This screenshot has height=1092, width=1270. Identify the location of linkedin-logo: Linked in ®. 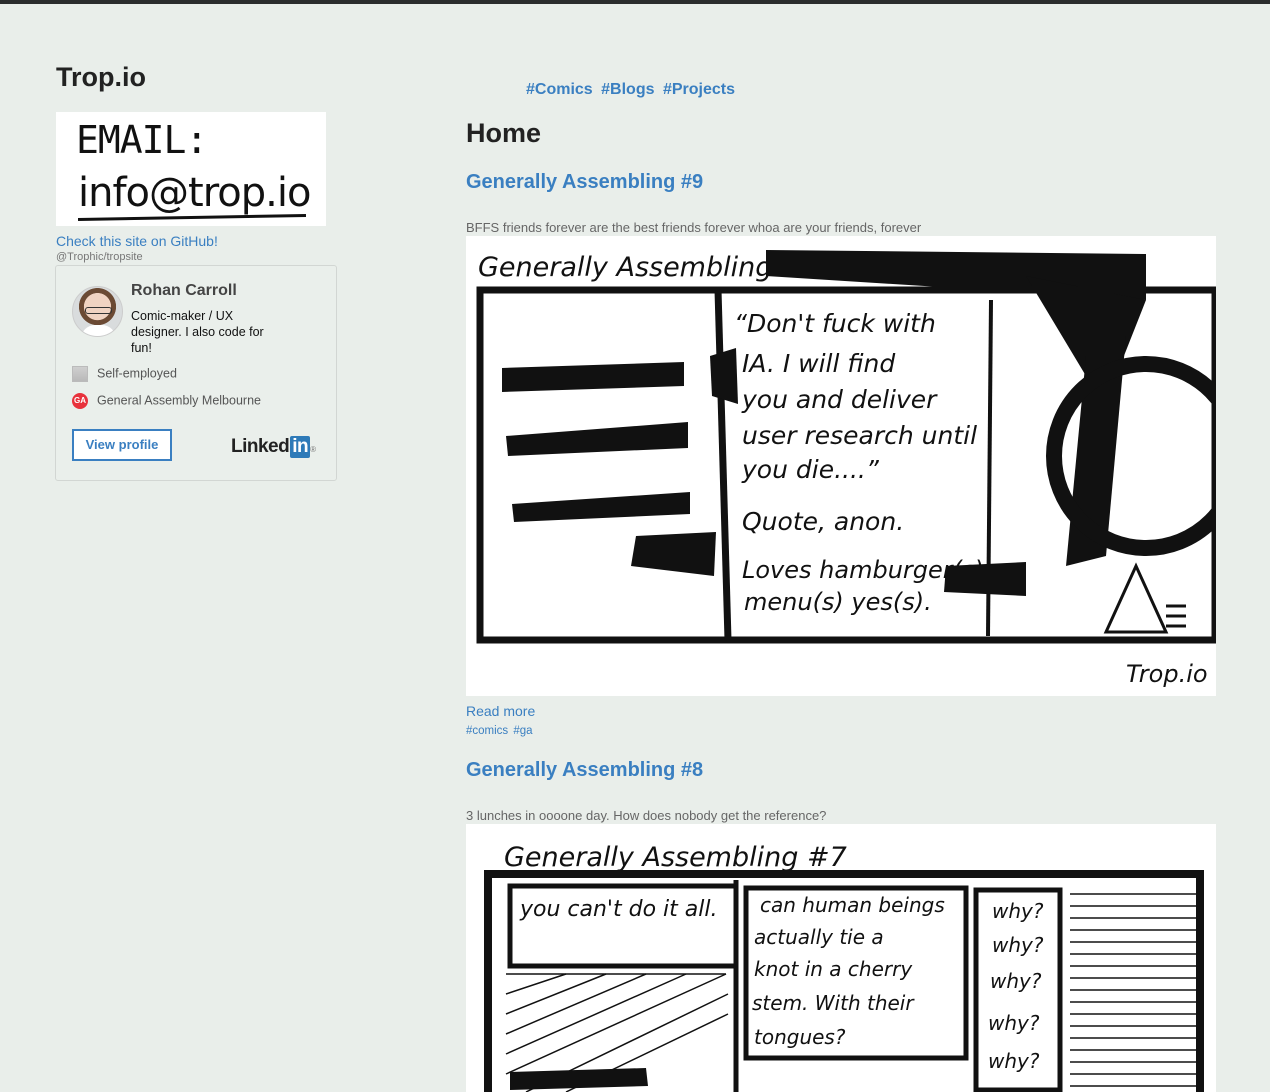
(273, 447).